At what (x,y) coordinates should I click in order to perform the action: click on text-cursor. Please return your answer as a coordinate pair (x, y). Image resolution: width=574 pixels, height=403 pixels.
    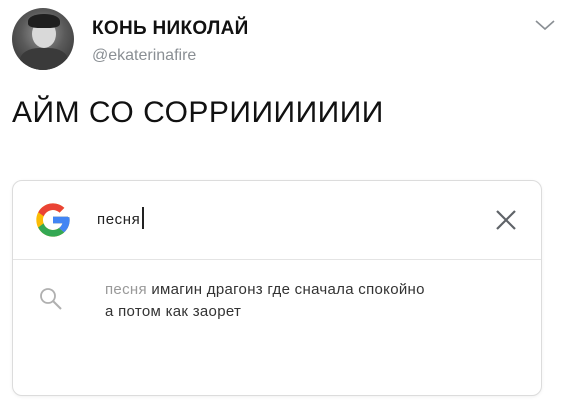
    Looking at the image, I should click on (143, 218).